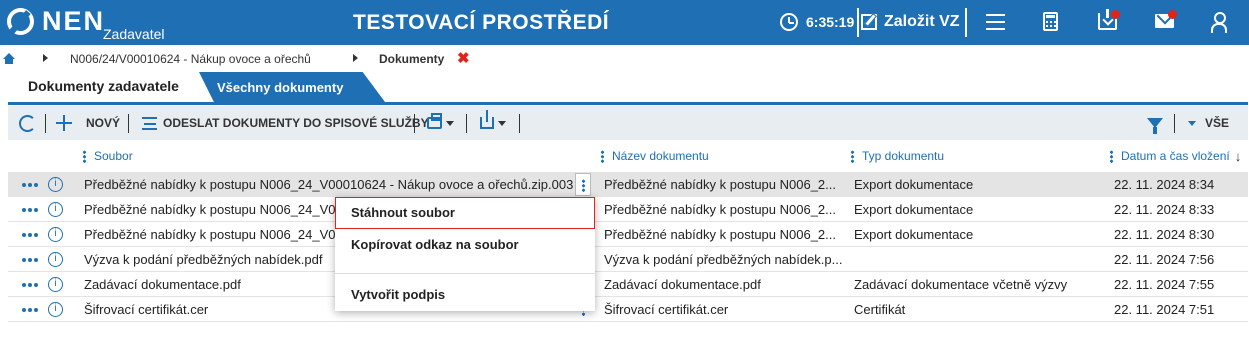  What do you see at coordinates (1164, 184) in the screenshot?
I see `cell-date: 22. 11. 2024 8:34` at bounding box center [1164, 184].